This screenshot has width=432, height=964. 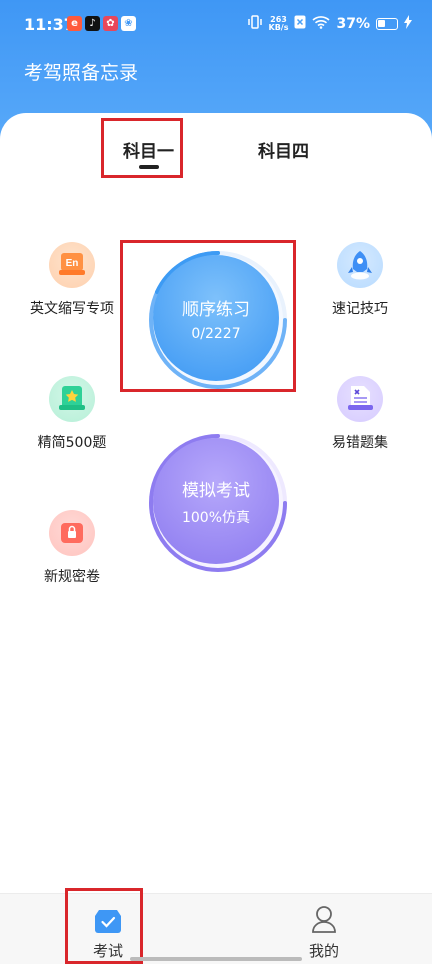 What do you see at coordinates (216, 517) in the screenshot?
I see `mock-exam-subtitle: 100%仿真` at bounding box center [216, 517].